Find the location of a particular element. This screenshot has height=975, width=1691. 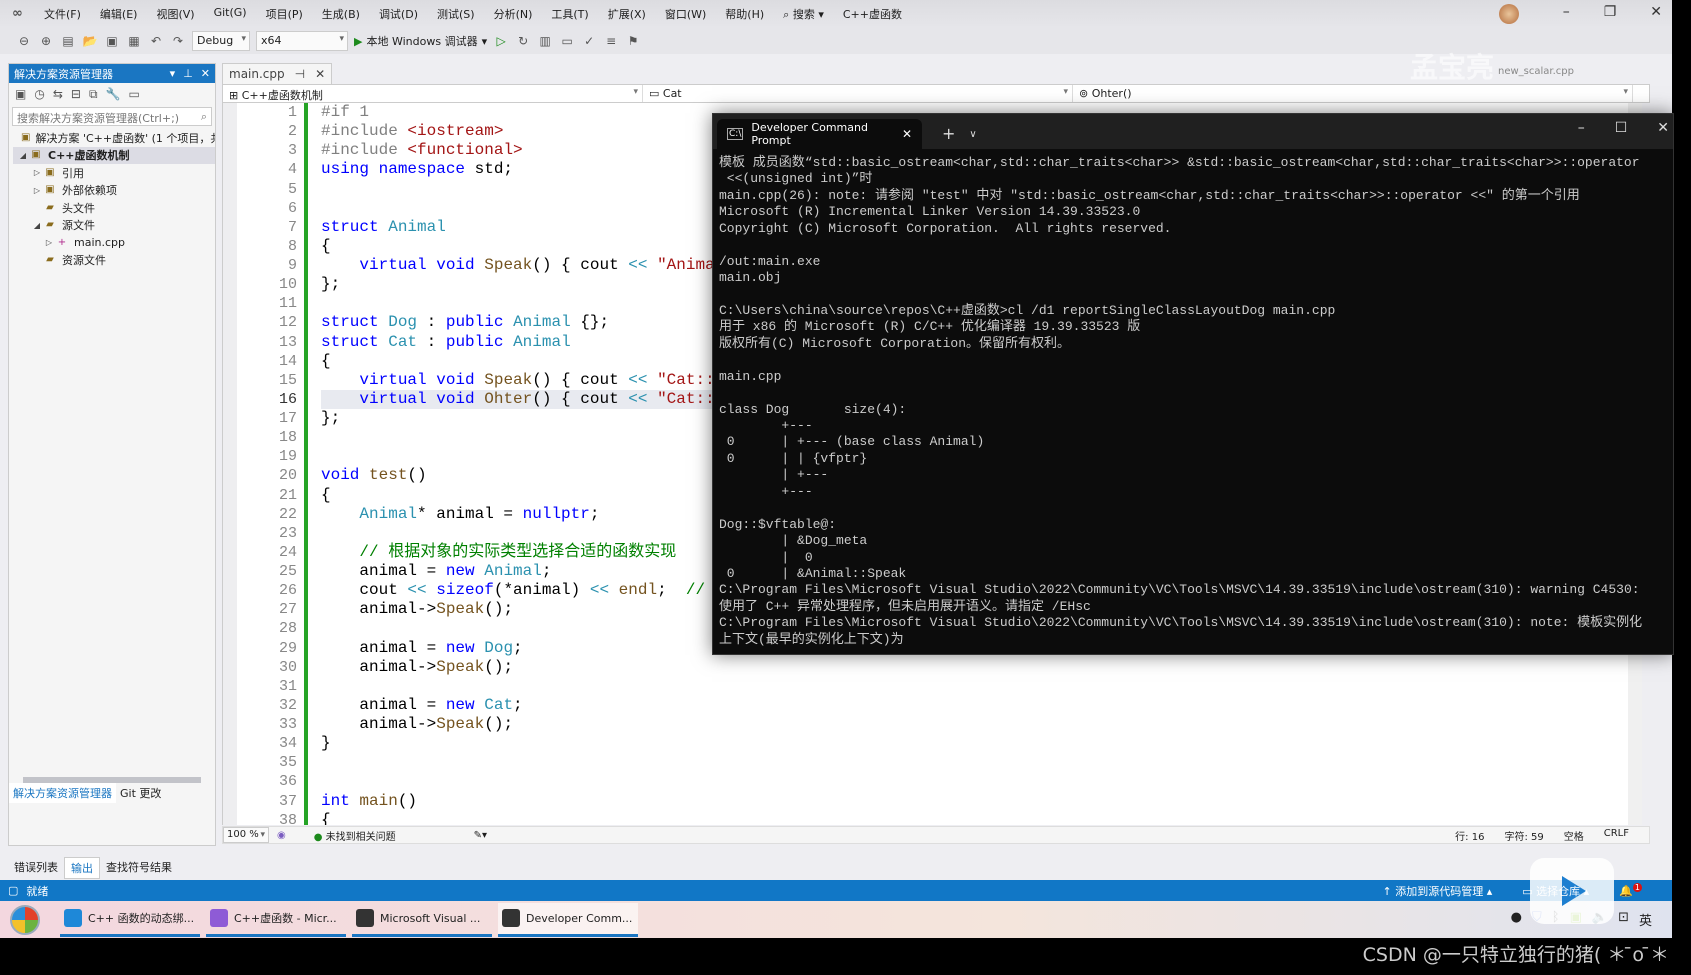

redo-icon: ↷ is located at coordinates (178, 41).